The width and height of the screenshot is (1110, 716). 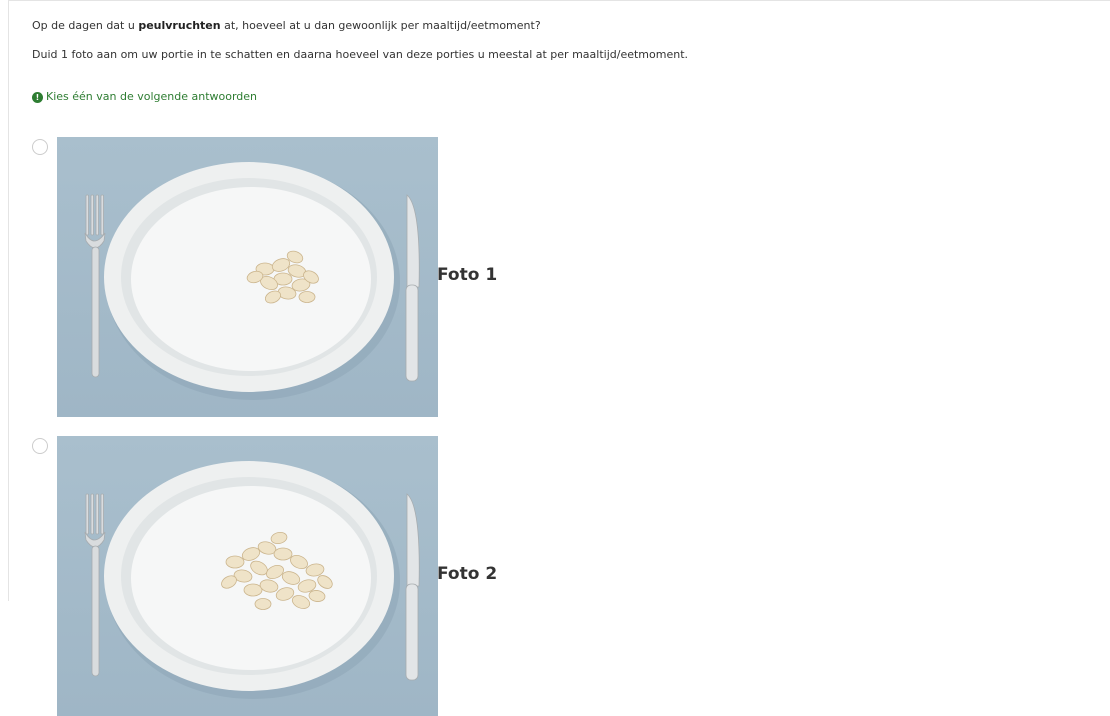 I want to click on question-keyword: peulvruchten, so click(x=179, y=25).